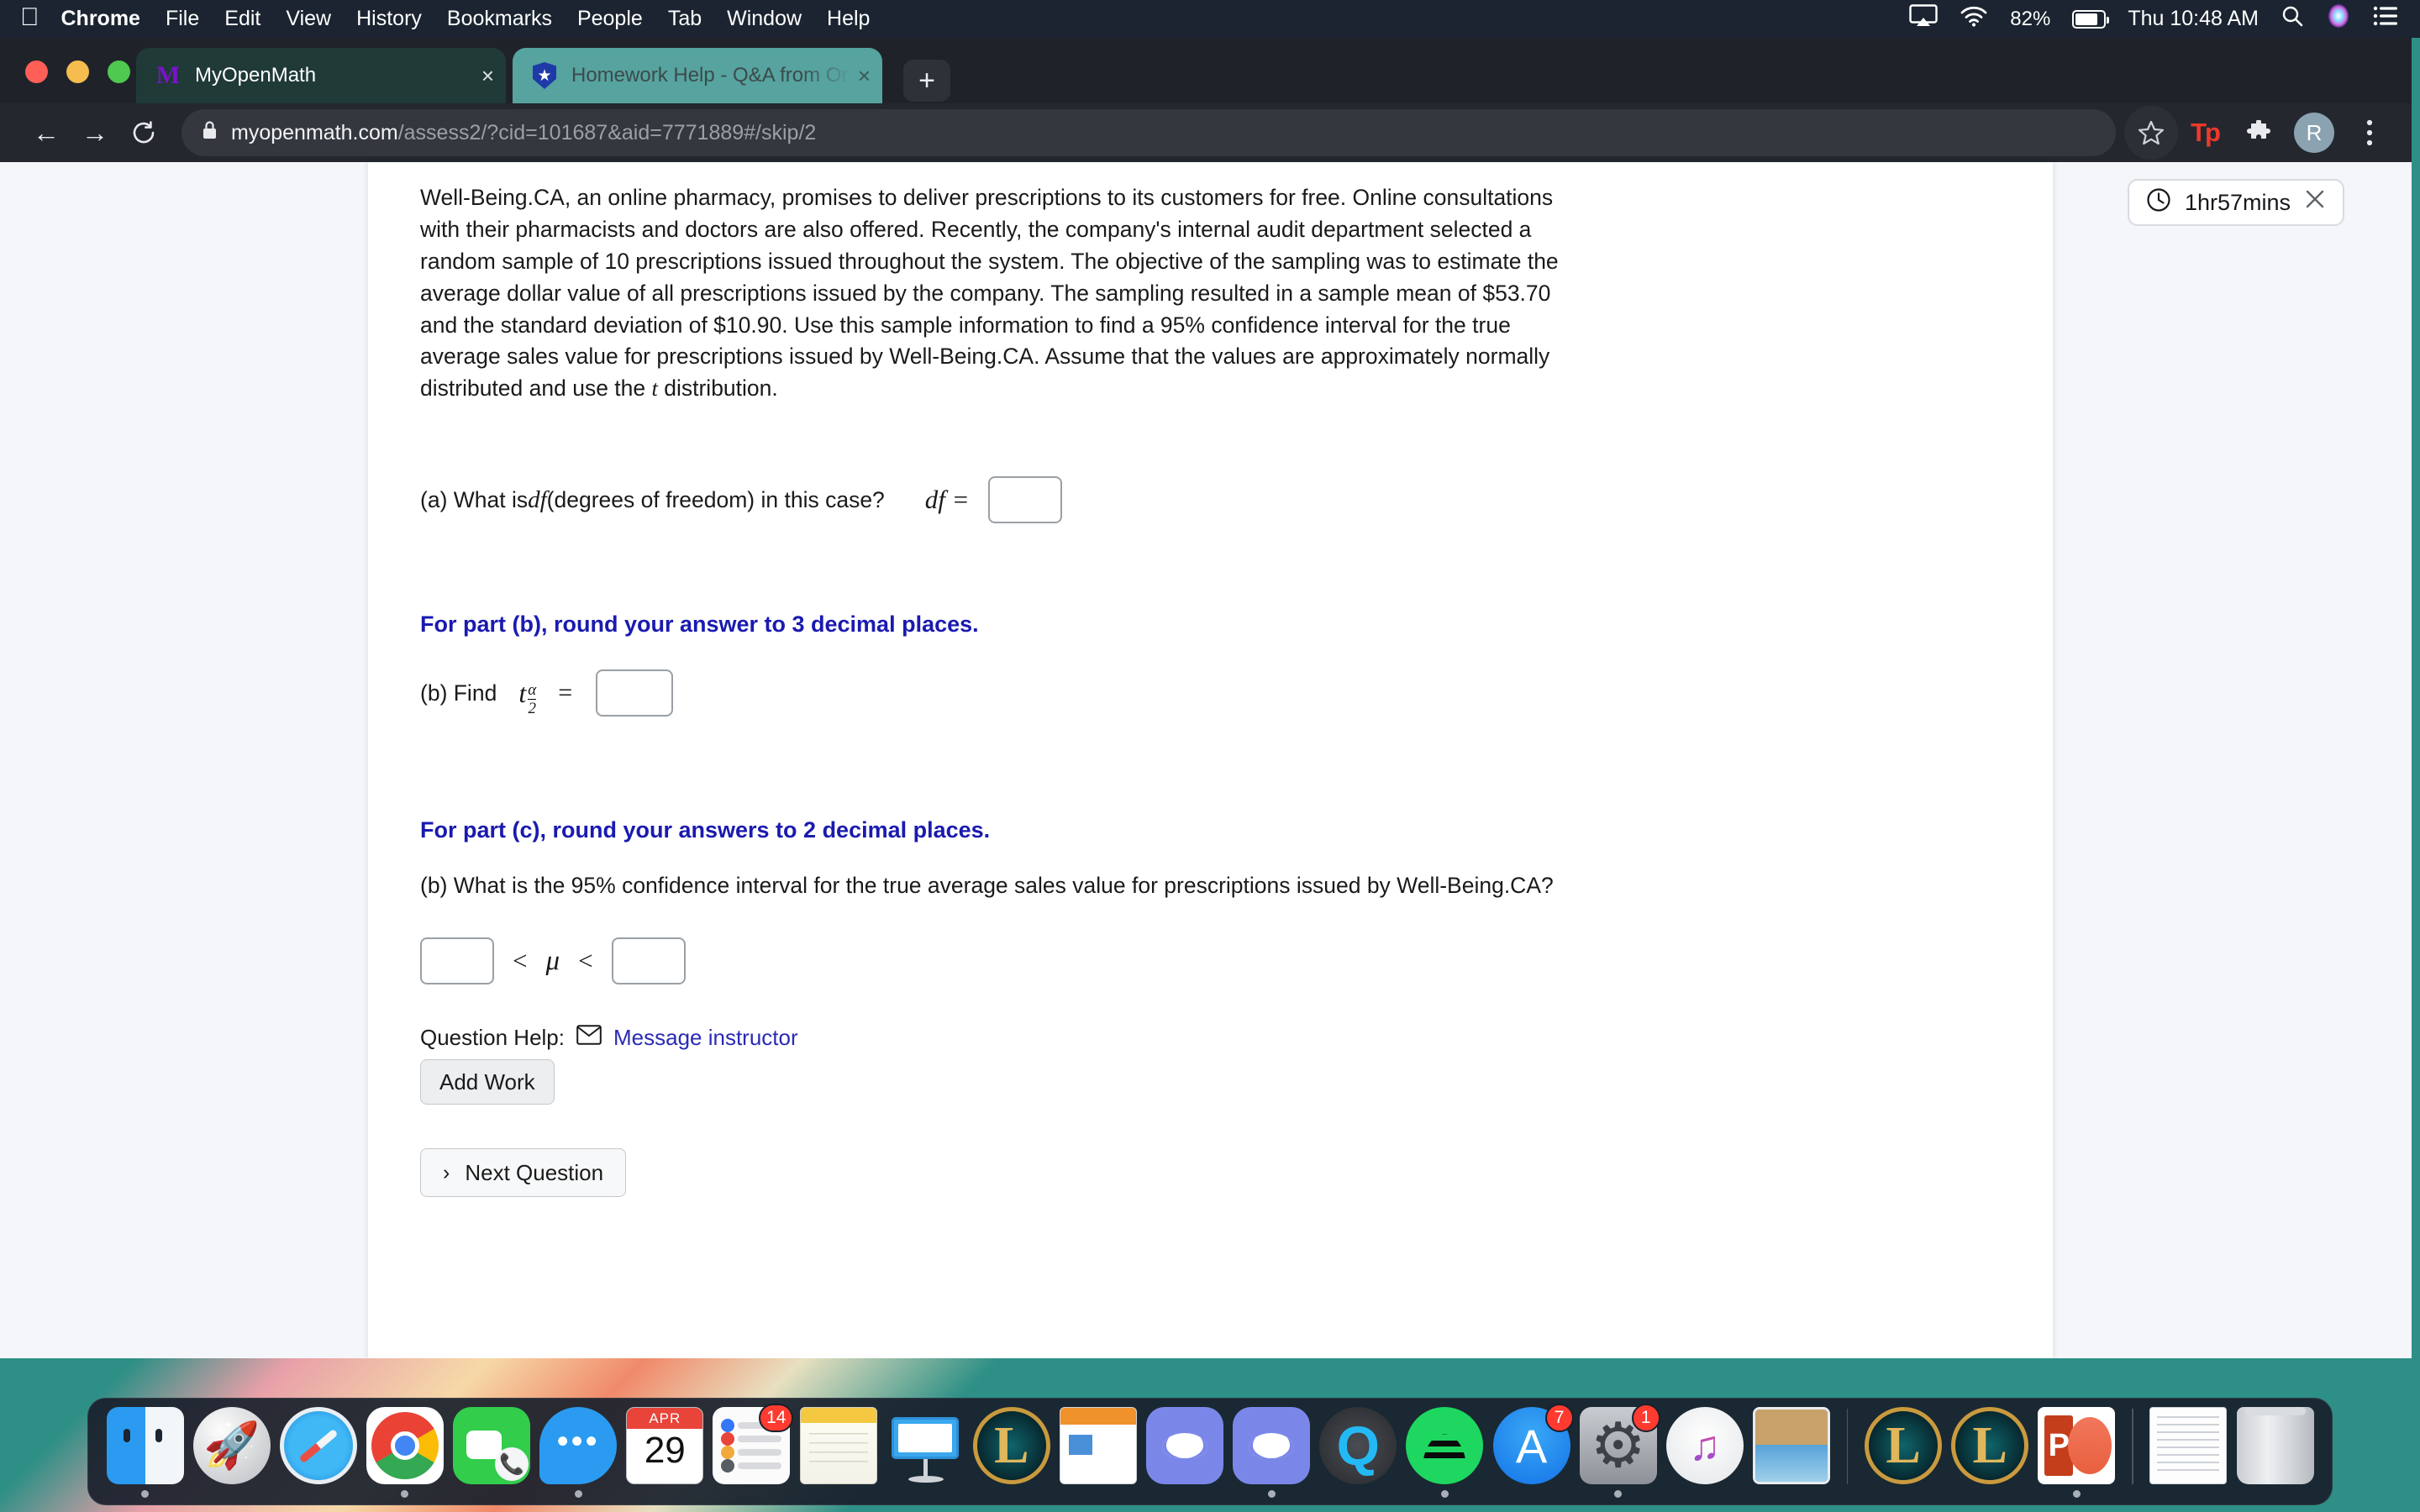 This screenshot has height=1512, width=2420. I want to click on reload-icon, so click(143, 132).